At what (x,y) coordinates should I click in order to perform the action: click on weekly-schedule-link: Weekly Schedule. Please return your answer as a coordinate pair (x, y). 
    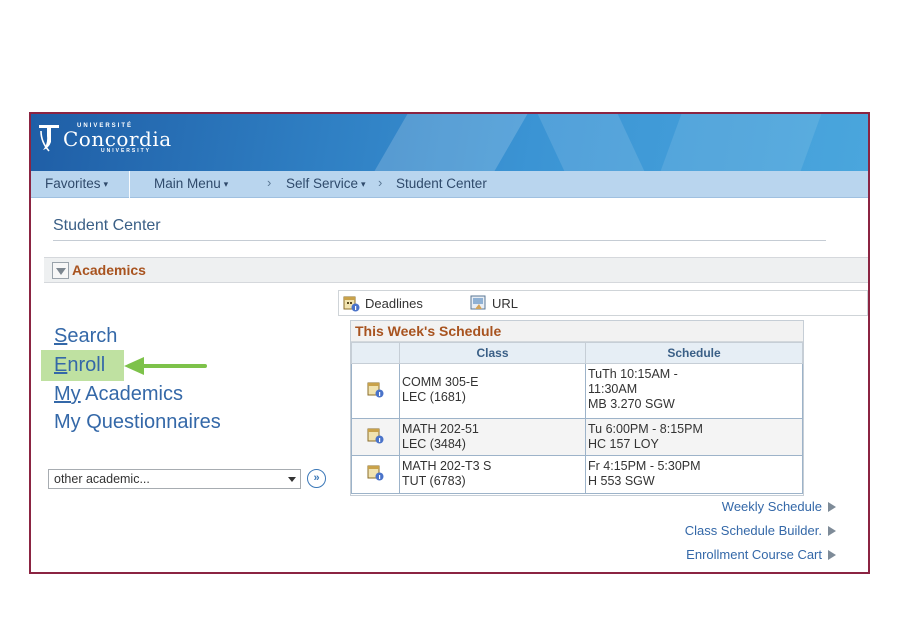
    Looking at the image, I should click on (779, 506).